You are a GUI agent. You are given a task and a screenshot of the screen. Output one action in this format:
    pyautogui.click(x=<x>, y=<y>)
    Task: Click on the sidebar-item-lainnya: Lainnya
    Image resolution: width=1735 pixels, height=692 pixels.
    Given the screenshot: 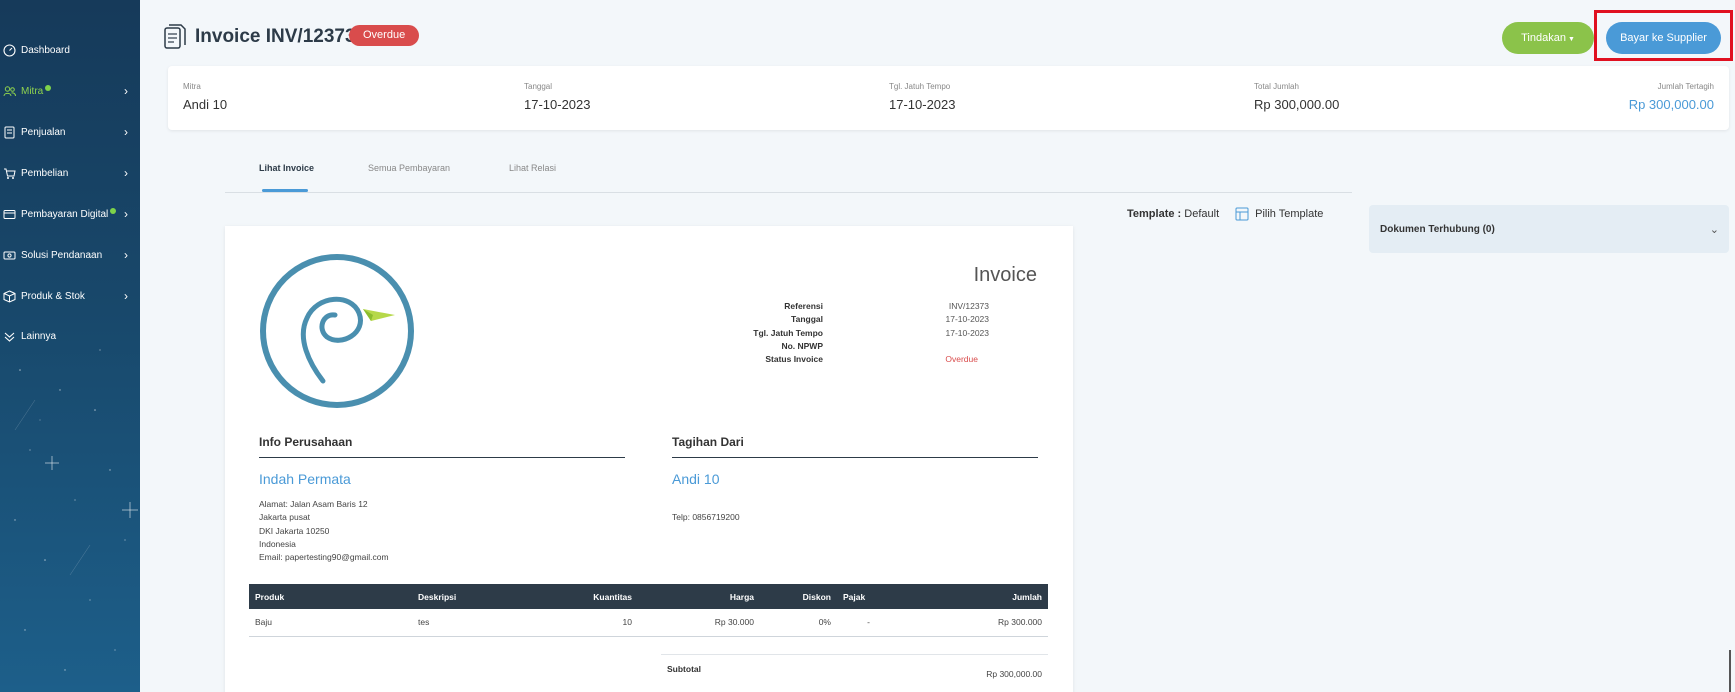 What is the action you would take?
    pyautogui.click(x=70, y=336)
    